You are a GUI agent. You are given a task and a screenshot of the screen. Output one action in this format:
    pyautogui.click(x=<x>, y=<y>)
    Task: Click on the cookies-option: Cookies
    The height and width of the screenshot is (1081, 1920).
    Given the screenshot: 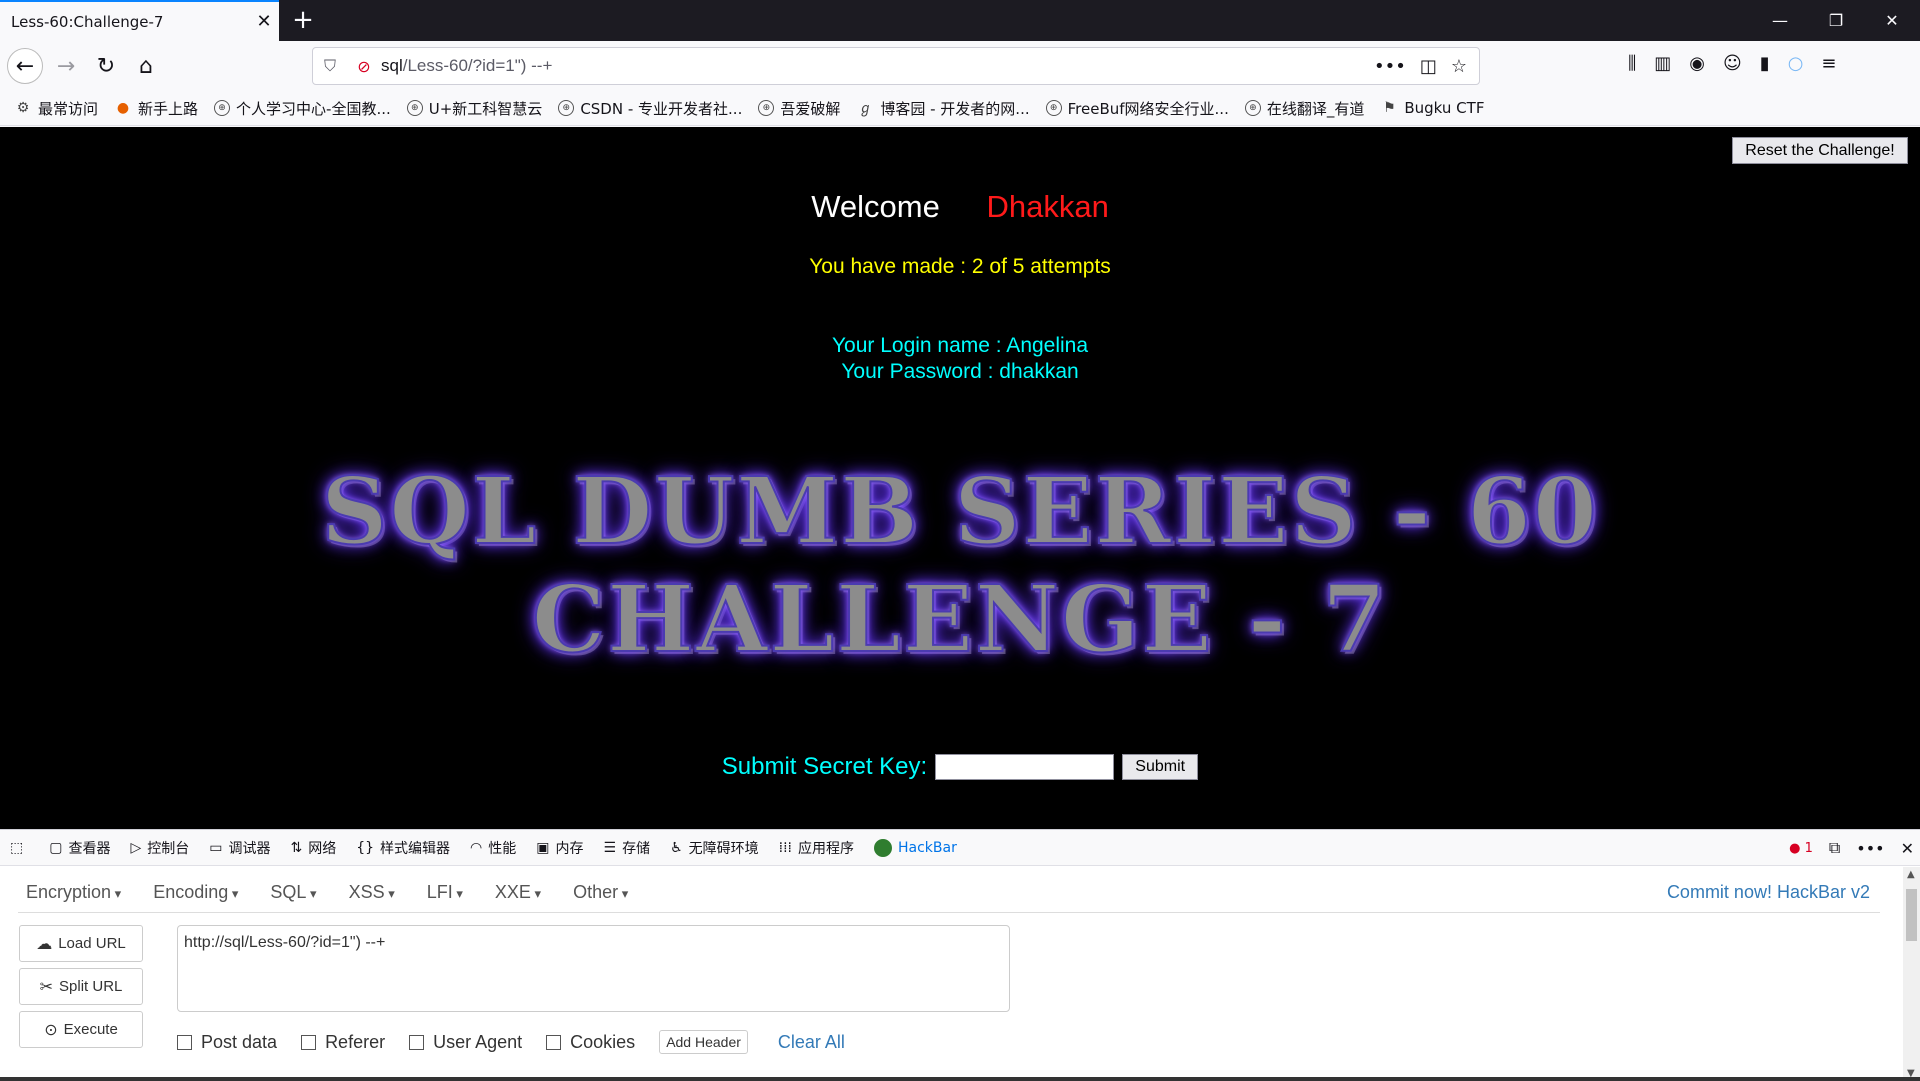 What is the action you would take?
    pyautogui.click(x=590, y=1042)
    